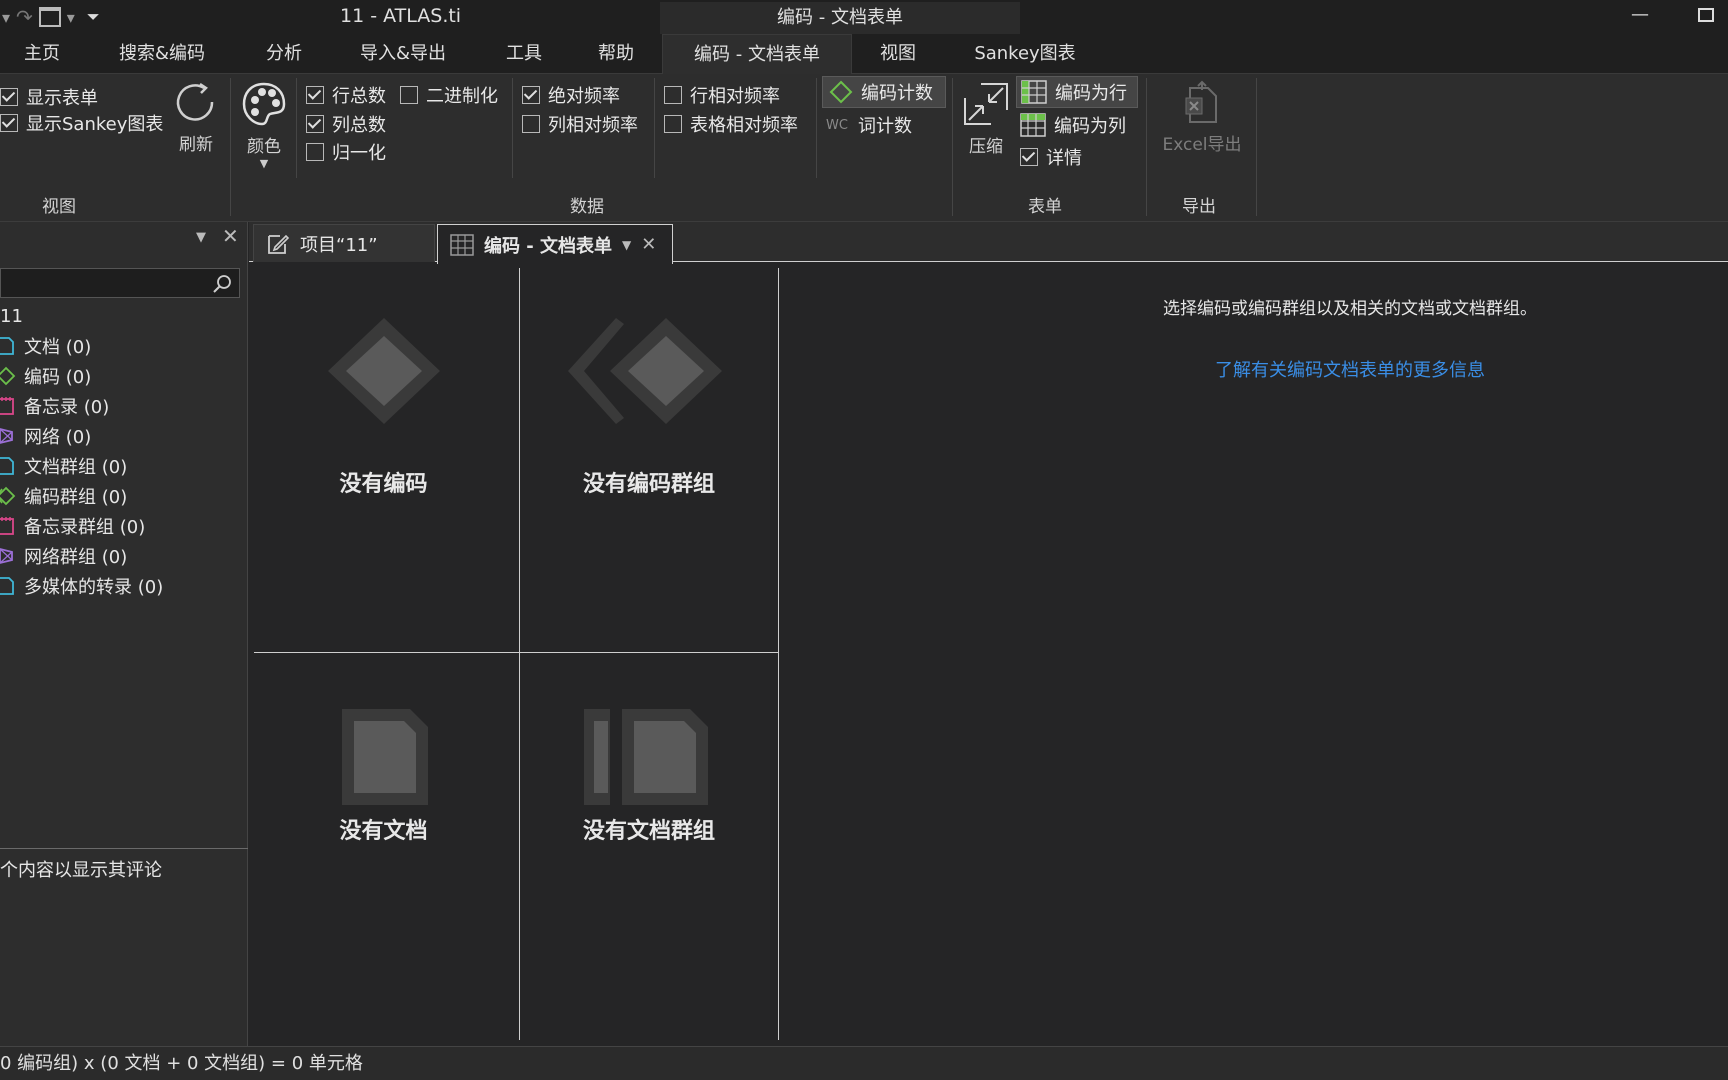 The image size is (1728, 1080). What do you see at coordinates (315, 152) in the screenshot?
I see `normalize-check` at bounding box center [315, 152].